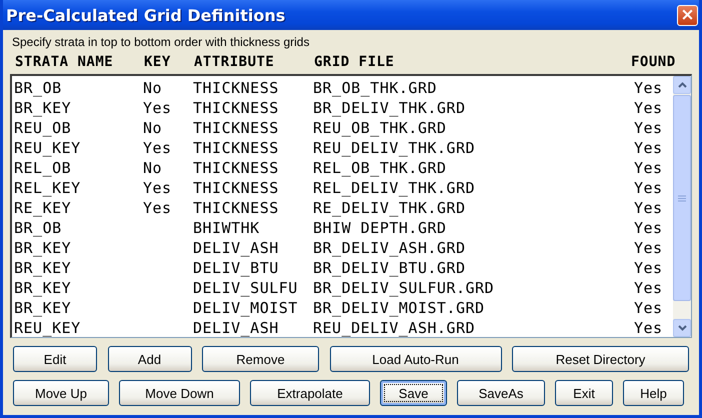 This screenshot has height=418, width=702. I want to click on strata-name-cell-text: REL_KEY, so click(48, 188).